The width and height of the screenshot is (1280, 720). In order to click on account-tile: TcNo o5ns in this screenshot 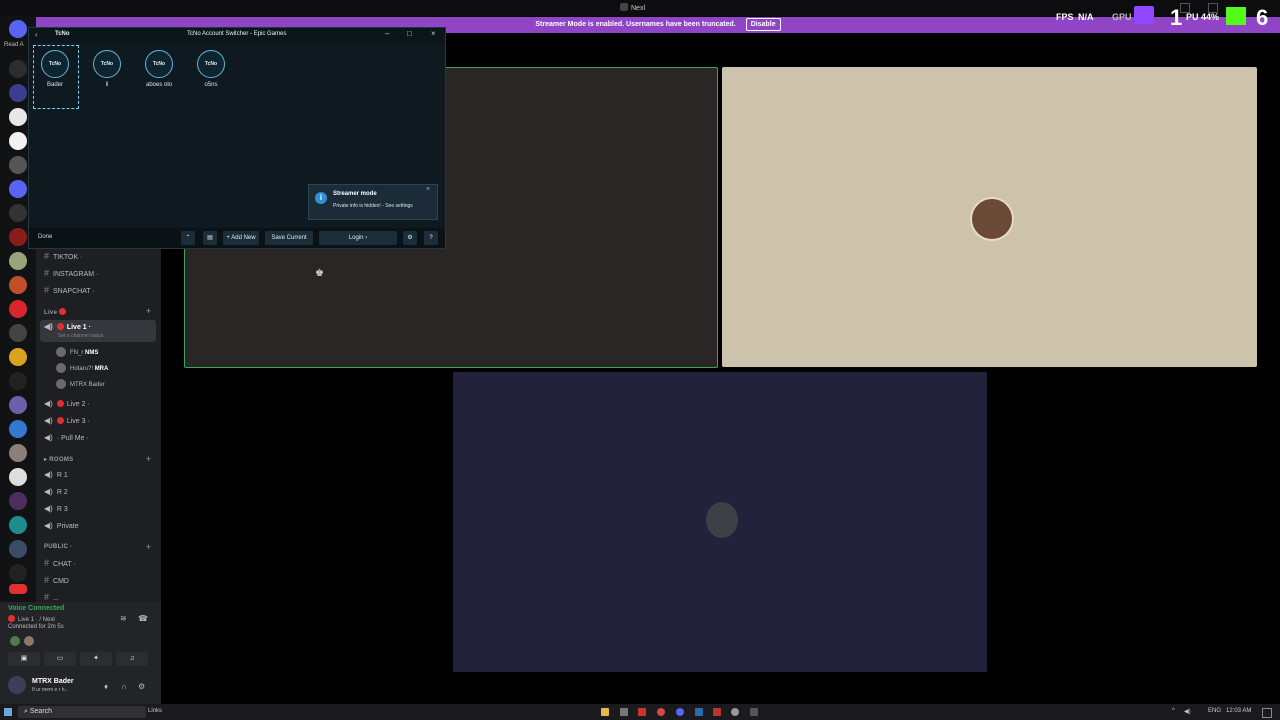, I will do `click(211, 69)`.